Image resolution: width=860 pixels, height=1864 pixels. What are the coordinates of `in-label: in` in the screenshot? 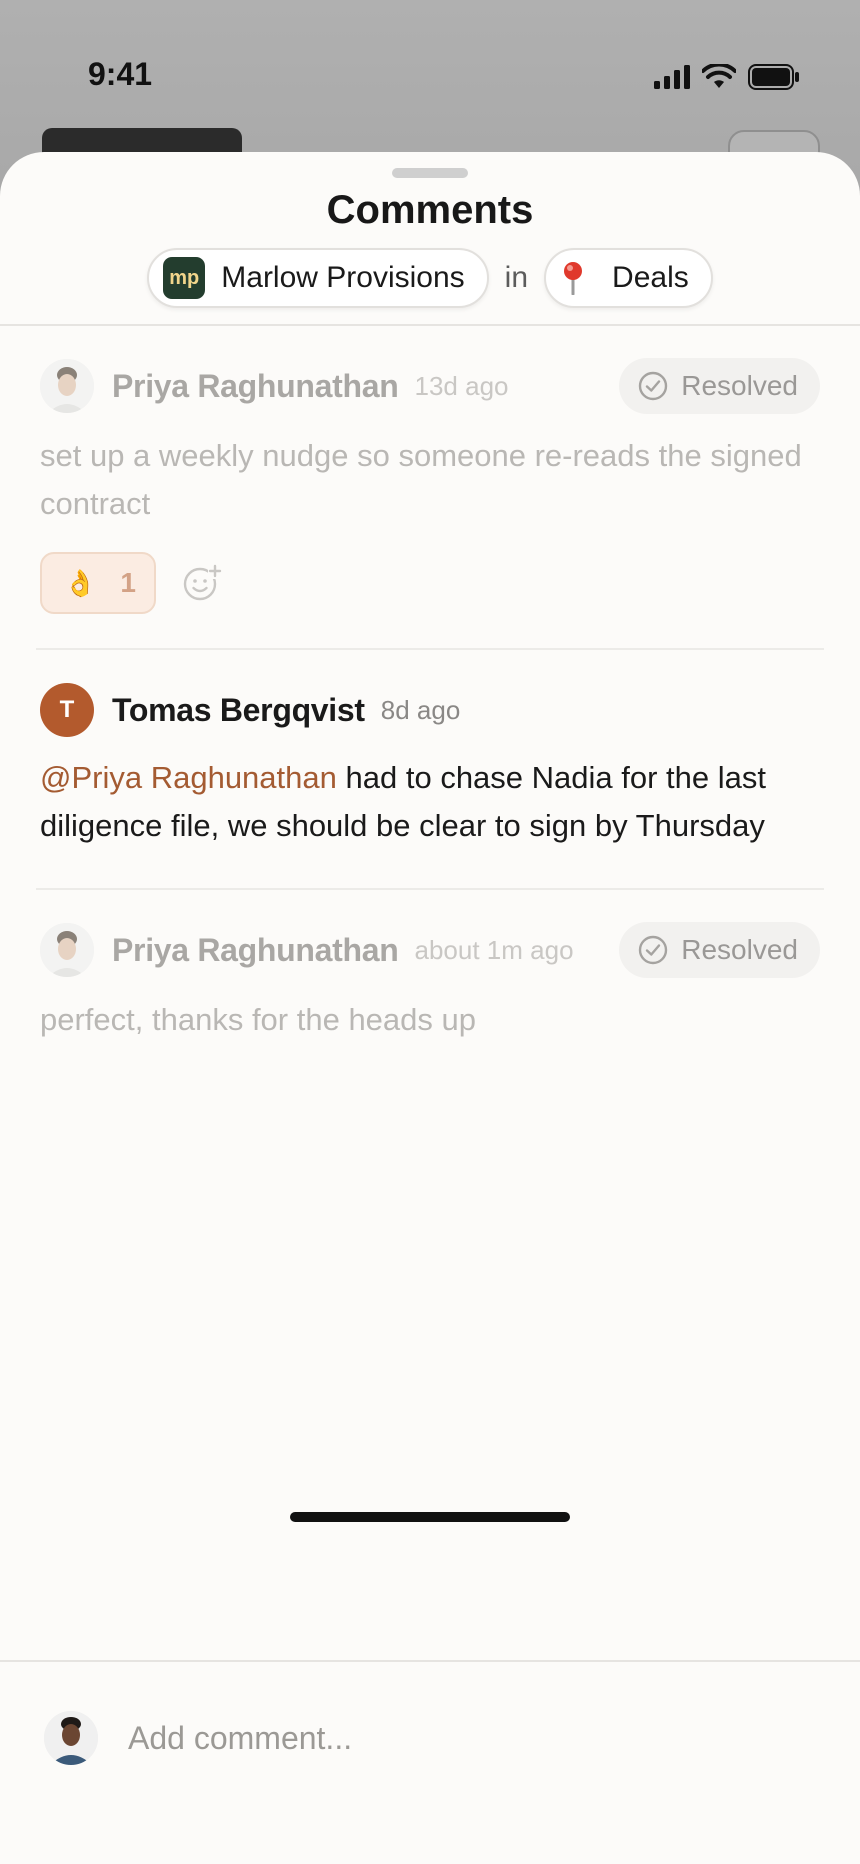 It's located at (516, 277).